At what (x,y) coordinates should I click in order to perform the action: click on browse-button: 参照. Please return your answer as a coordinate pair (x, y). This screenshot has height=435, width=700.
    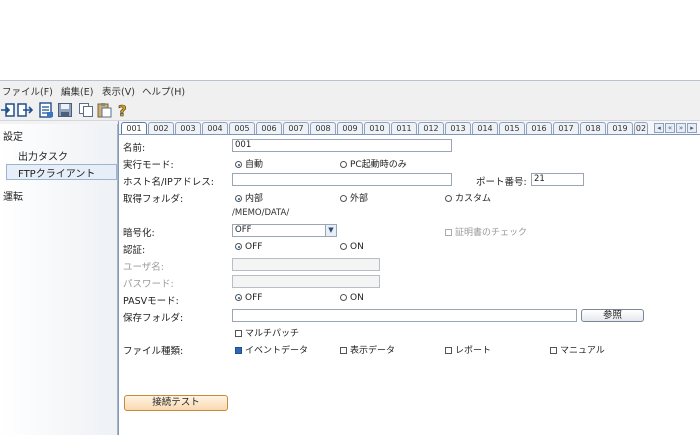
    Looking at the image, I should click on (612, 315).